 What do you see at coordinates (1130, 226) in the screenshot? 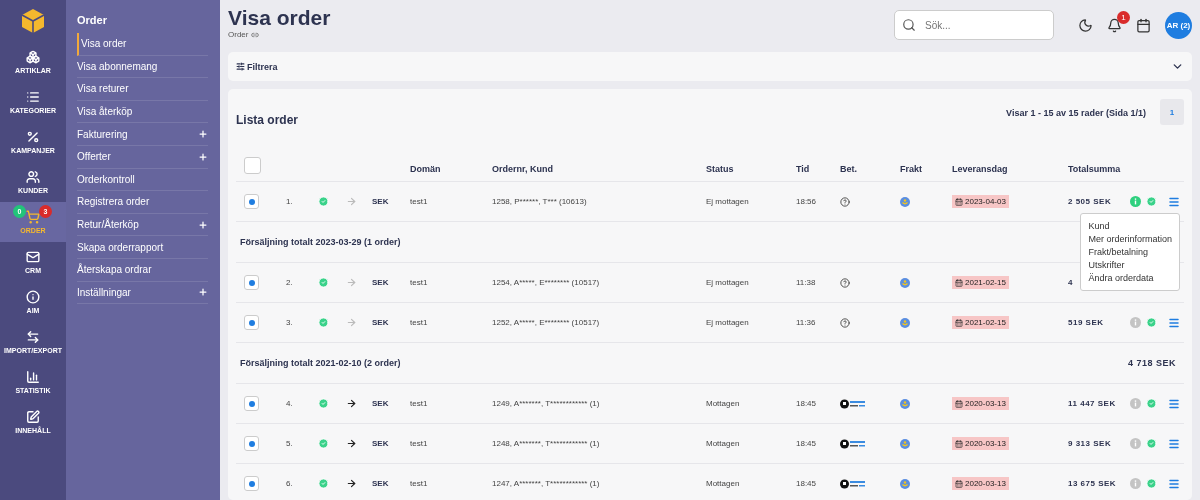
I see `menu-item: Kund` at bounding box center [1130, 226].